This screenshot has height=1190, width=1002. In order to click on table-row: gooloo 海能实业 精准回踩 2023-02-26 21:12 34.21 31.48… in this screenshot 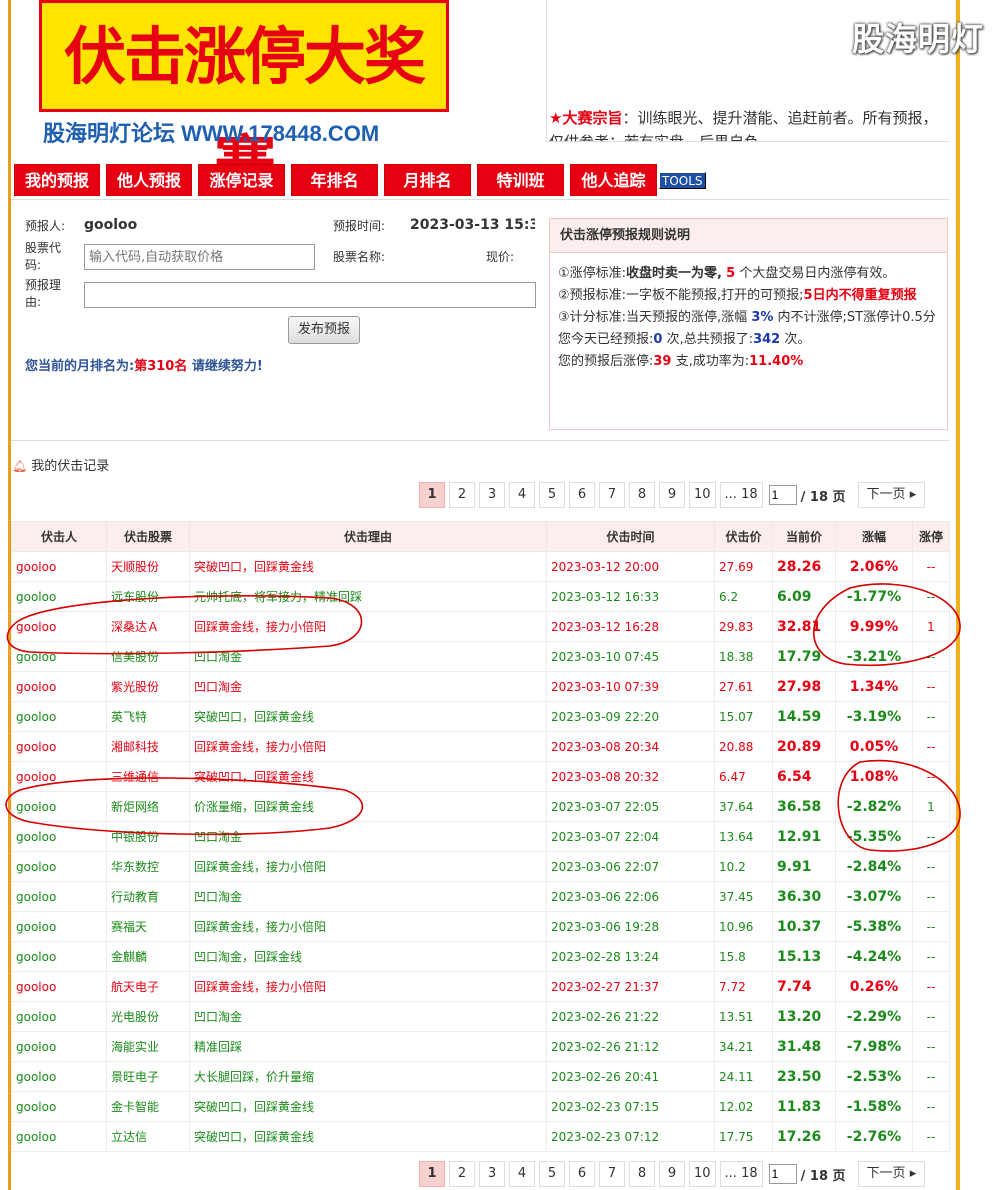, I will do `click(480, 1046)`.